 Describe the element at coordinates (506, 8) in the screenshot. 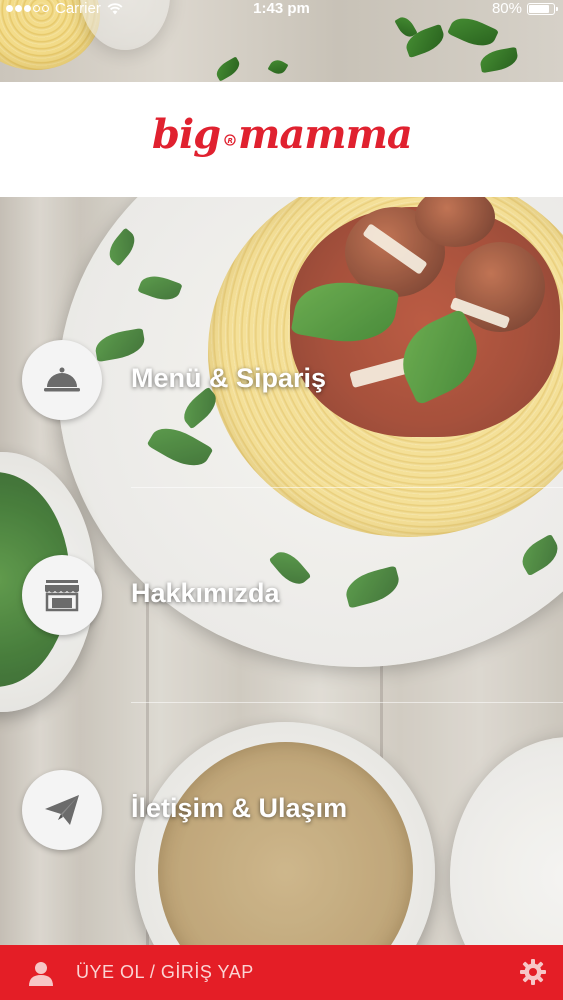

I see `battery-percent: 80%` at that location.